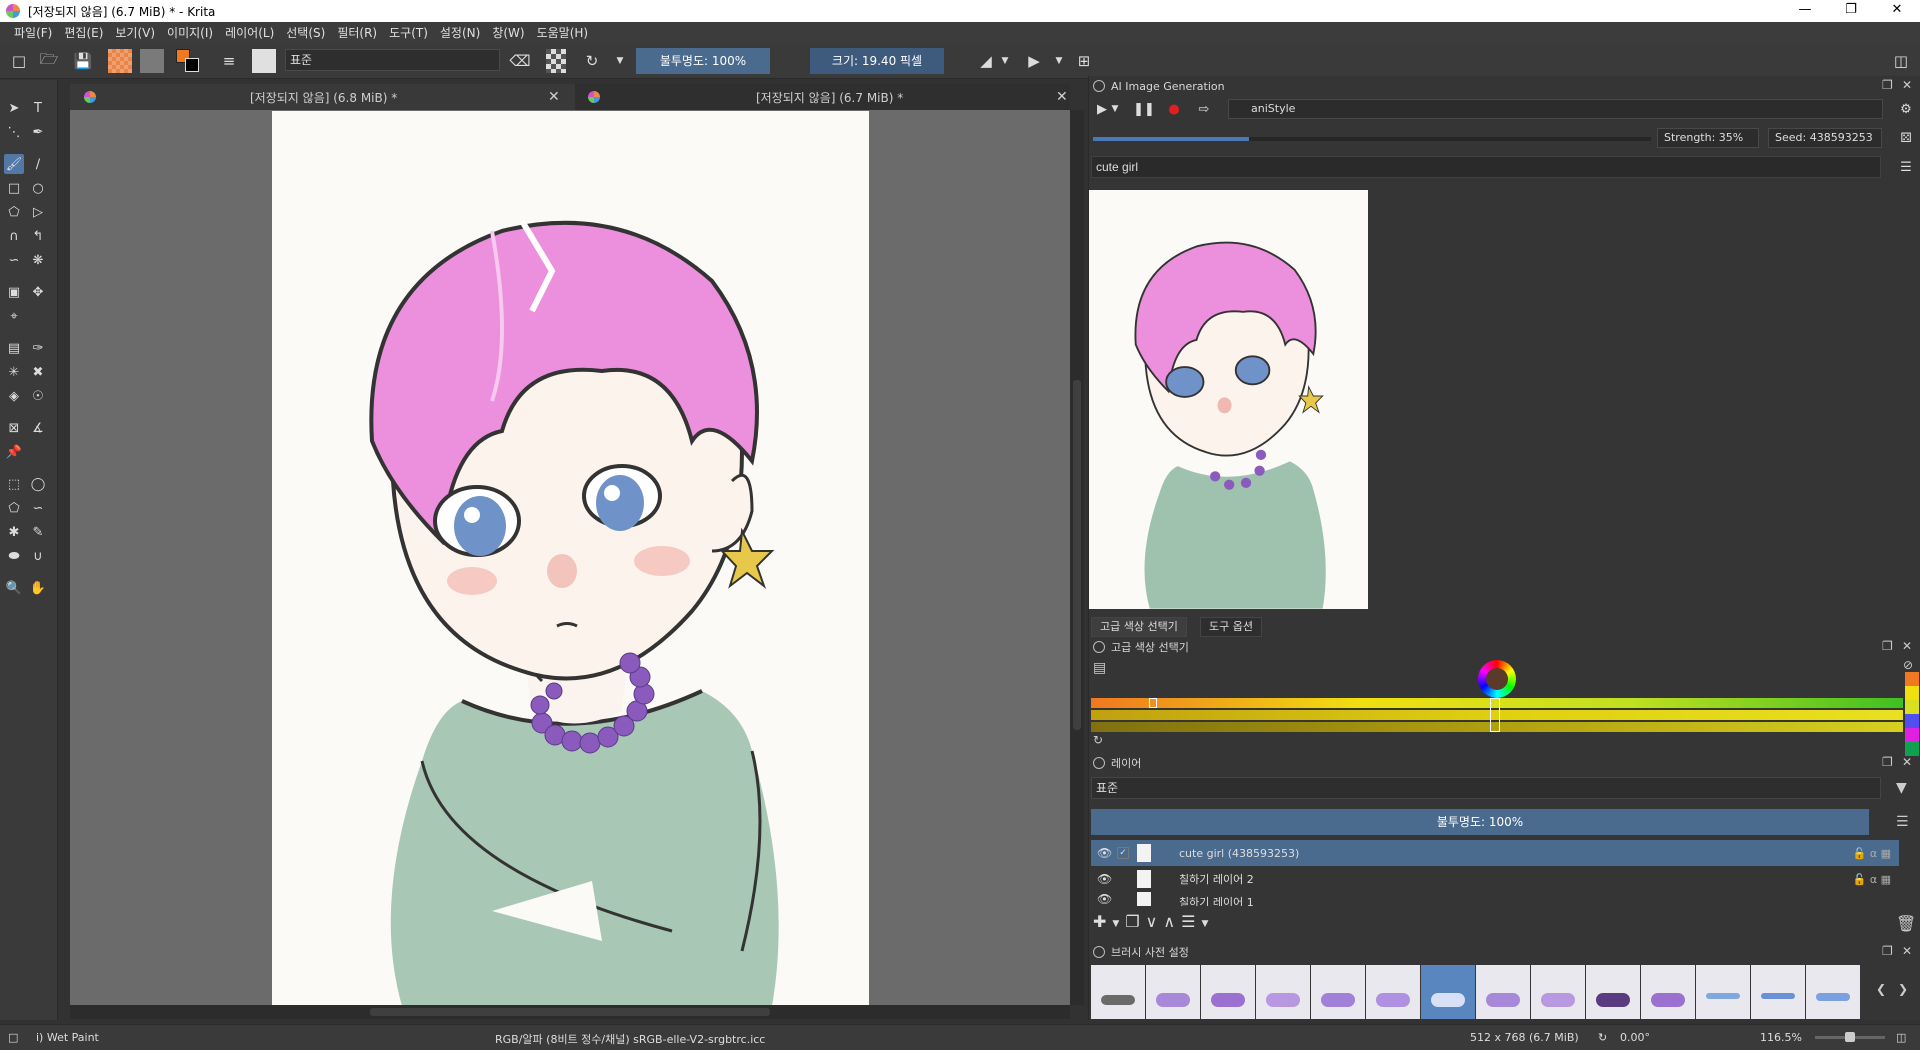 The width and height of the screenshot is (1920, 1050). What do you see at coordinates (1906, 167) in the screenshot?
I see `prompt-layers-icon: ☰` at bounding box center [1906, 167].